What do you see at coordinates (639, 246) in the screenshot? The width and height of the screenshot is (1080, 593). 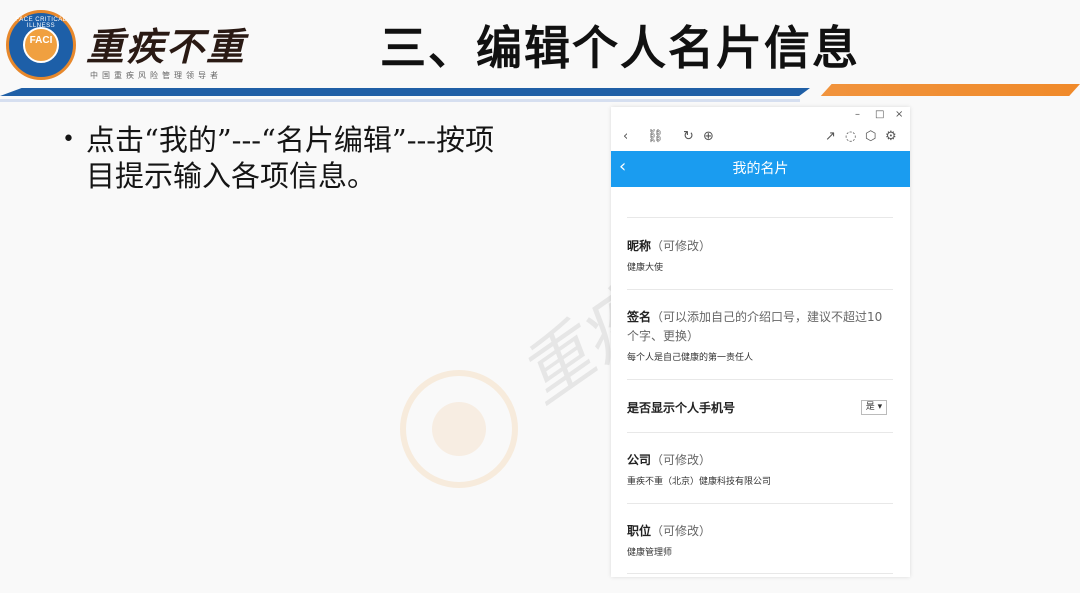 I see `field-label-text: 昵称` at bounding box center [639, 246].